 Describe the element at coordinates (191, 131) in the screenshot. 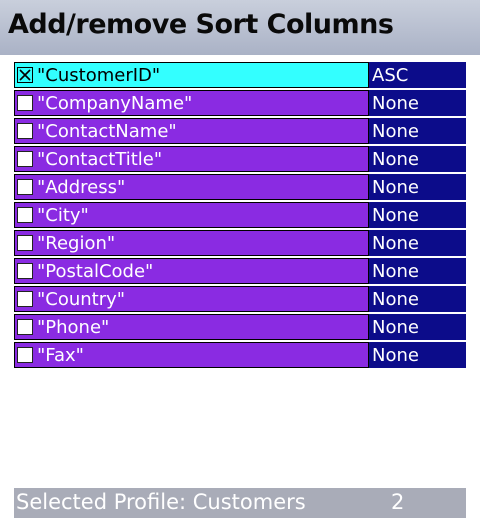

I see `column-name-cell: "ContactName"` at that location.